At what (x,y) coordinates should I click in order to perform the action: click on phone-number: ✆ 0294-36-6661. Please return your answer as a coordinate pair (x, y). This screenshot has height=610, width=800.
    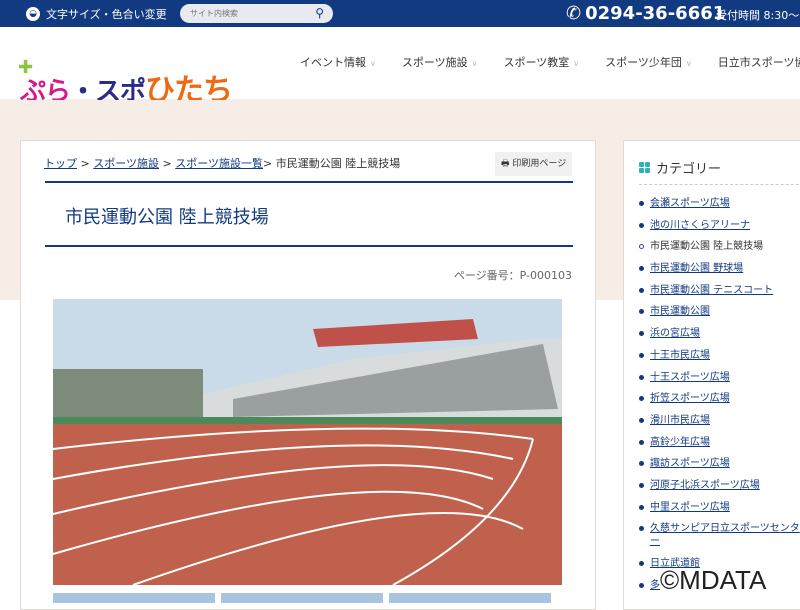
    Looking at the image, I should click on (645, 13).